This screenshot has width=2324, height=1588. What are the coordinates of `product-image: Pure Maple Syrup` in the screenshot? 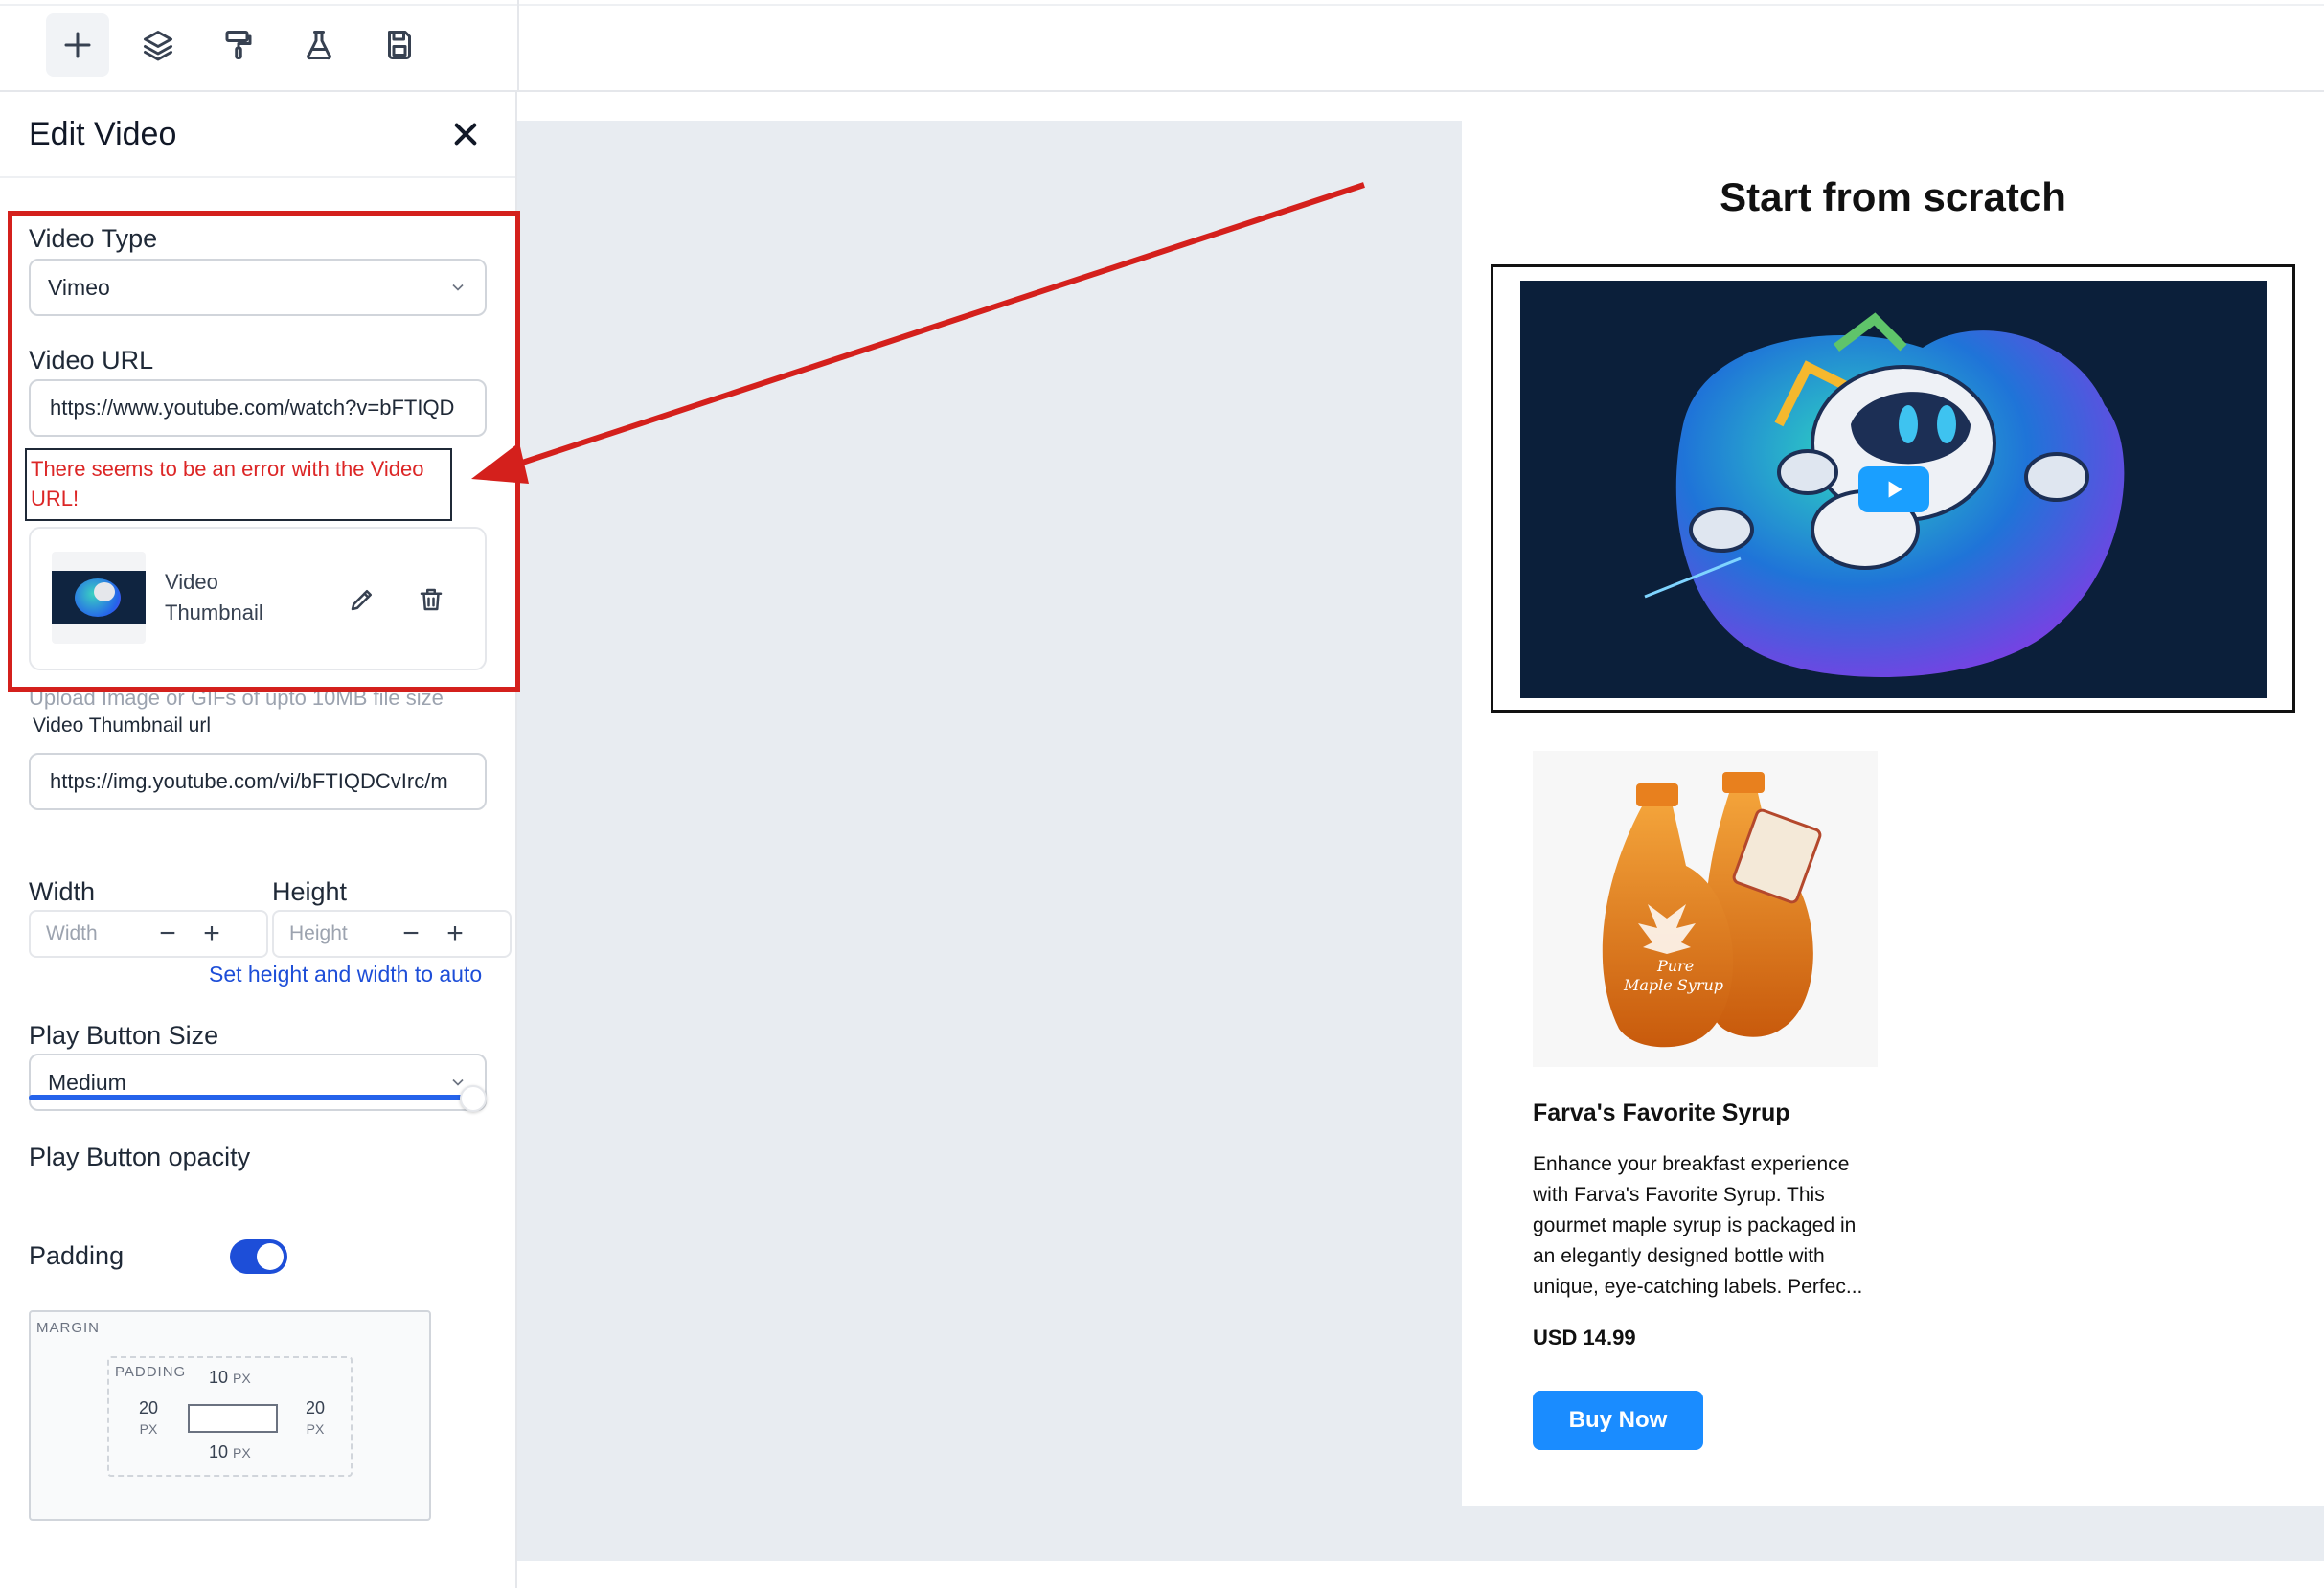 It's located at (1705, 909).